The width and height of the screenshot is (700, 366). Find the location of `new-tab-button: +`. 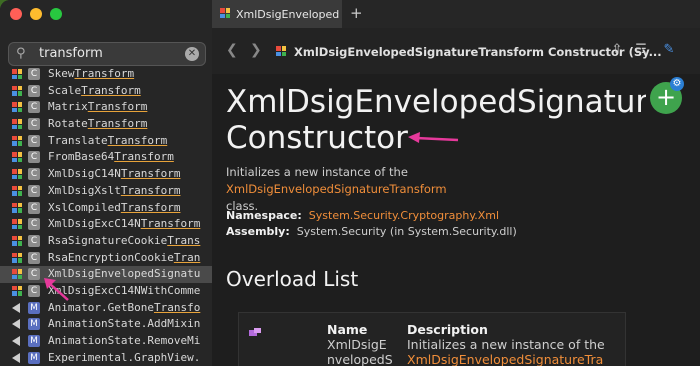

new-tab-button: + is located at coordinates (356, 13).